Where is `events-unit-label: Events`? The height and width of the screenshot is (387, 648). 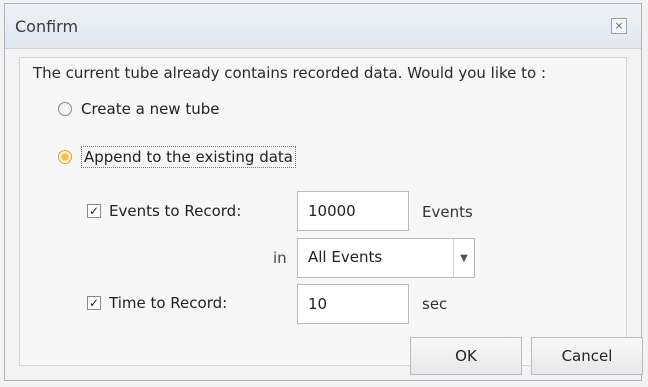
events-unit-label: Events is located at coordinates (447, 212).